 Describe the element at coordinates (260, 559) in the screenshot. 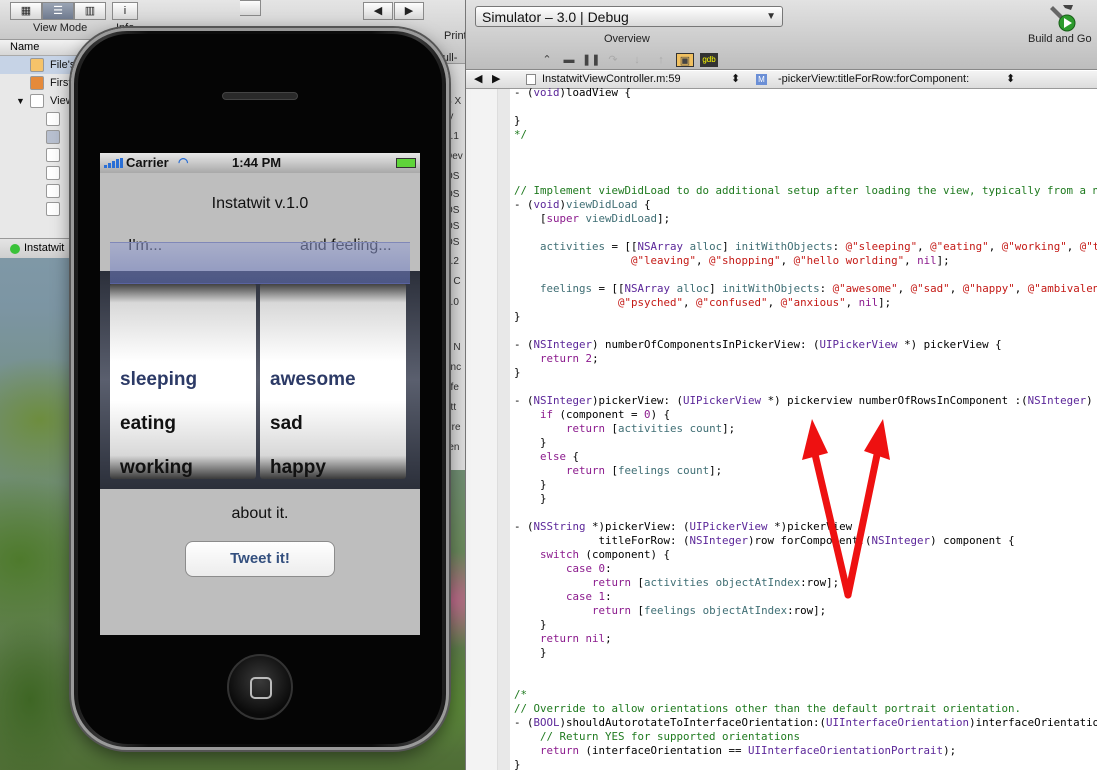

I see `tweet-button: Tweet it!` at that location.